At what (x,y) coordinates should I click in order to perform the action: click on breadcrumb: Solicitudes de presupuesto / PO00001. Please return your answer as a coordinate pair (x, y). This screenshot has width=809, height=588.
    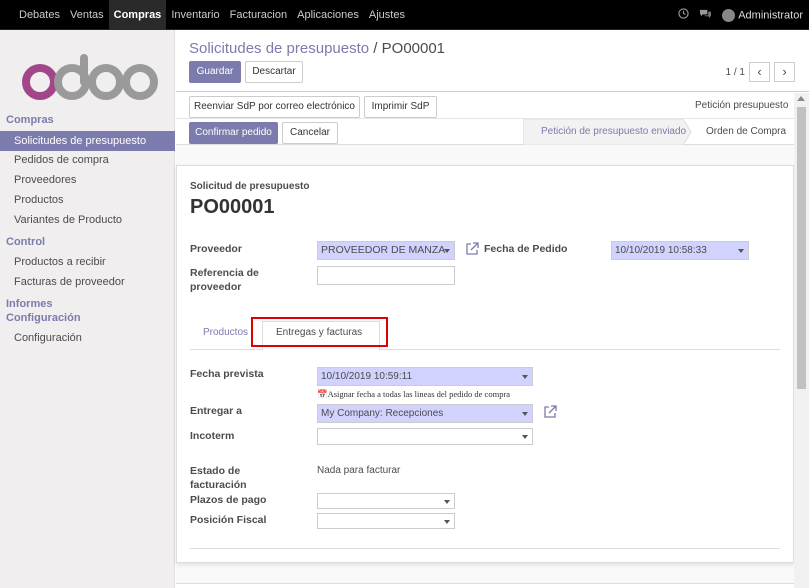
    Looking at the image, I should click on (317, 48).